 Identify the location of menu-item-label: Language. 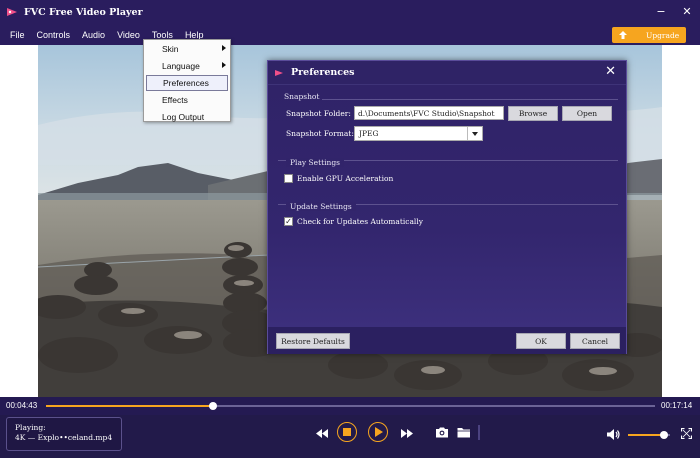
(181, 66).